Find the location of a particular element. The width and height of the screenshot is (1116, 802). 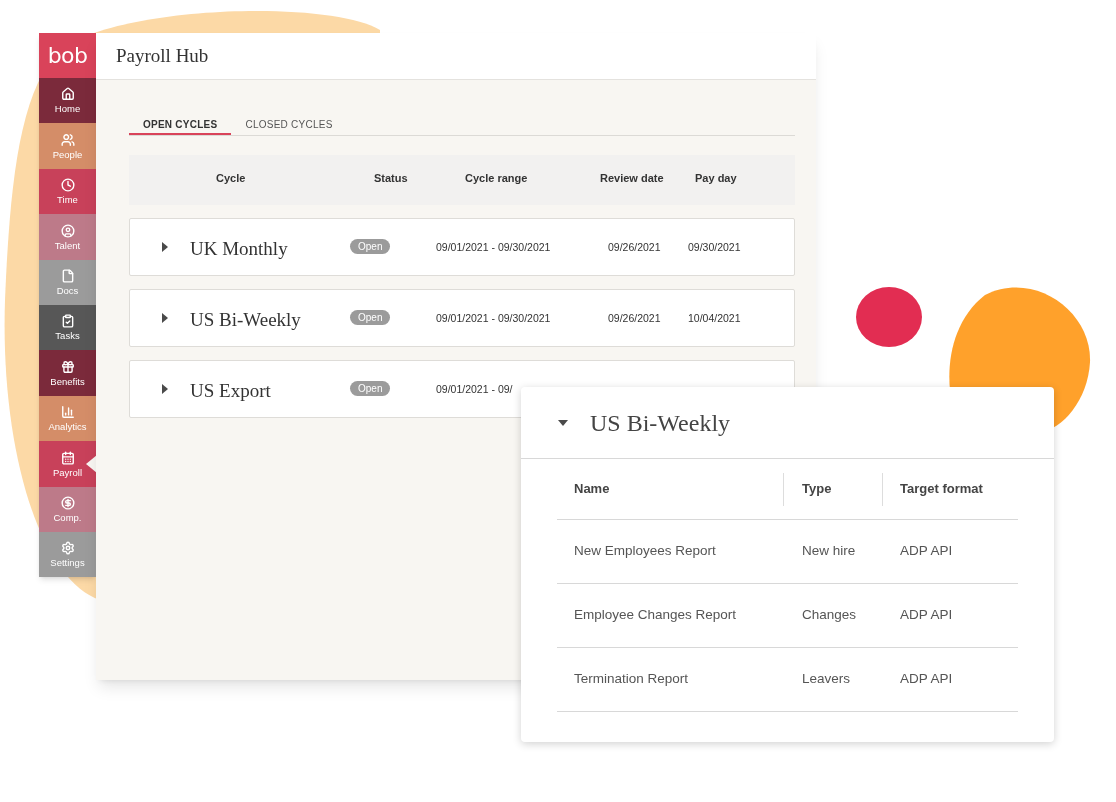

table-cell-text: New Employees Report is located at coordinates (645, 551).